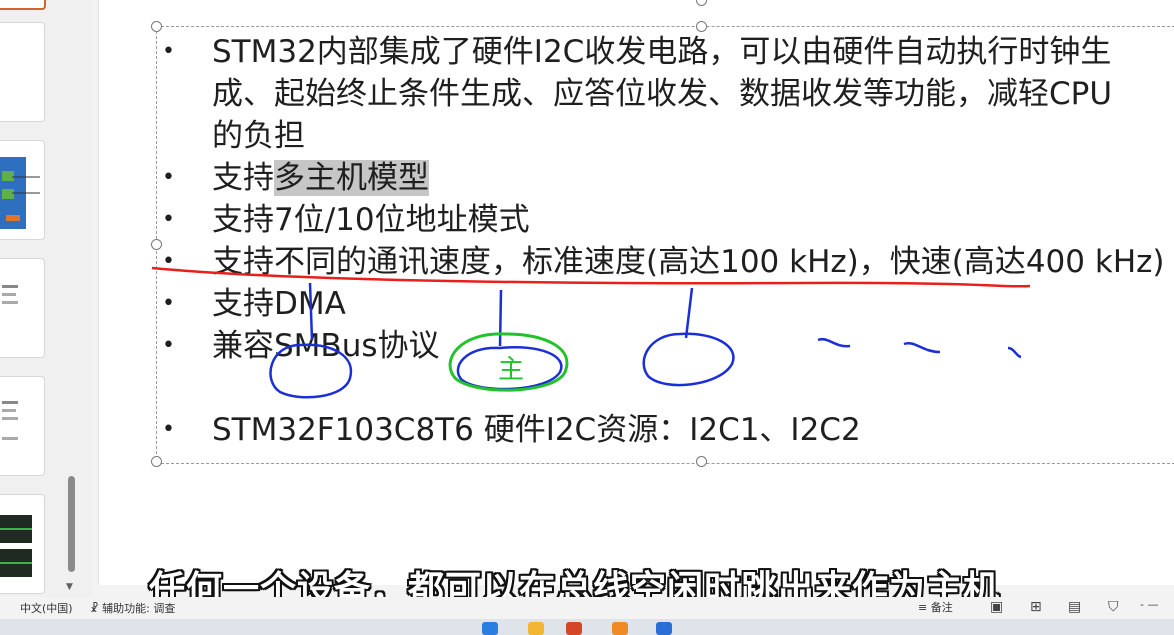  Describe the element at coordinates (574, 628) in the screenshot. I see `powerpoint-icon` at that location.